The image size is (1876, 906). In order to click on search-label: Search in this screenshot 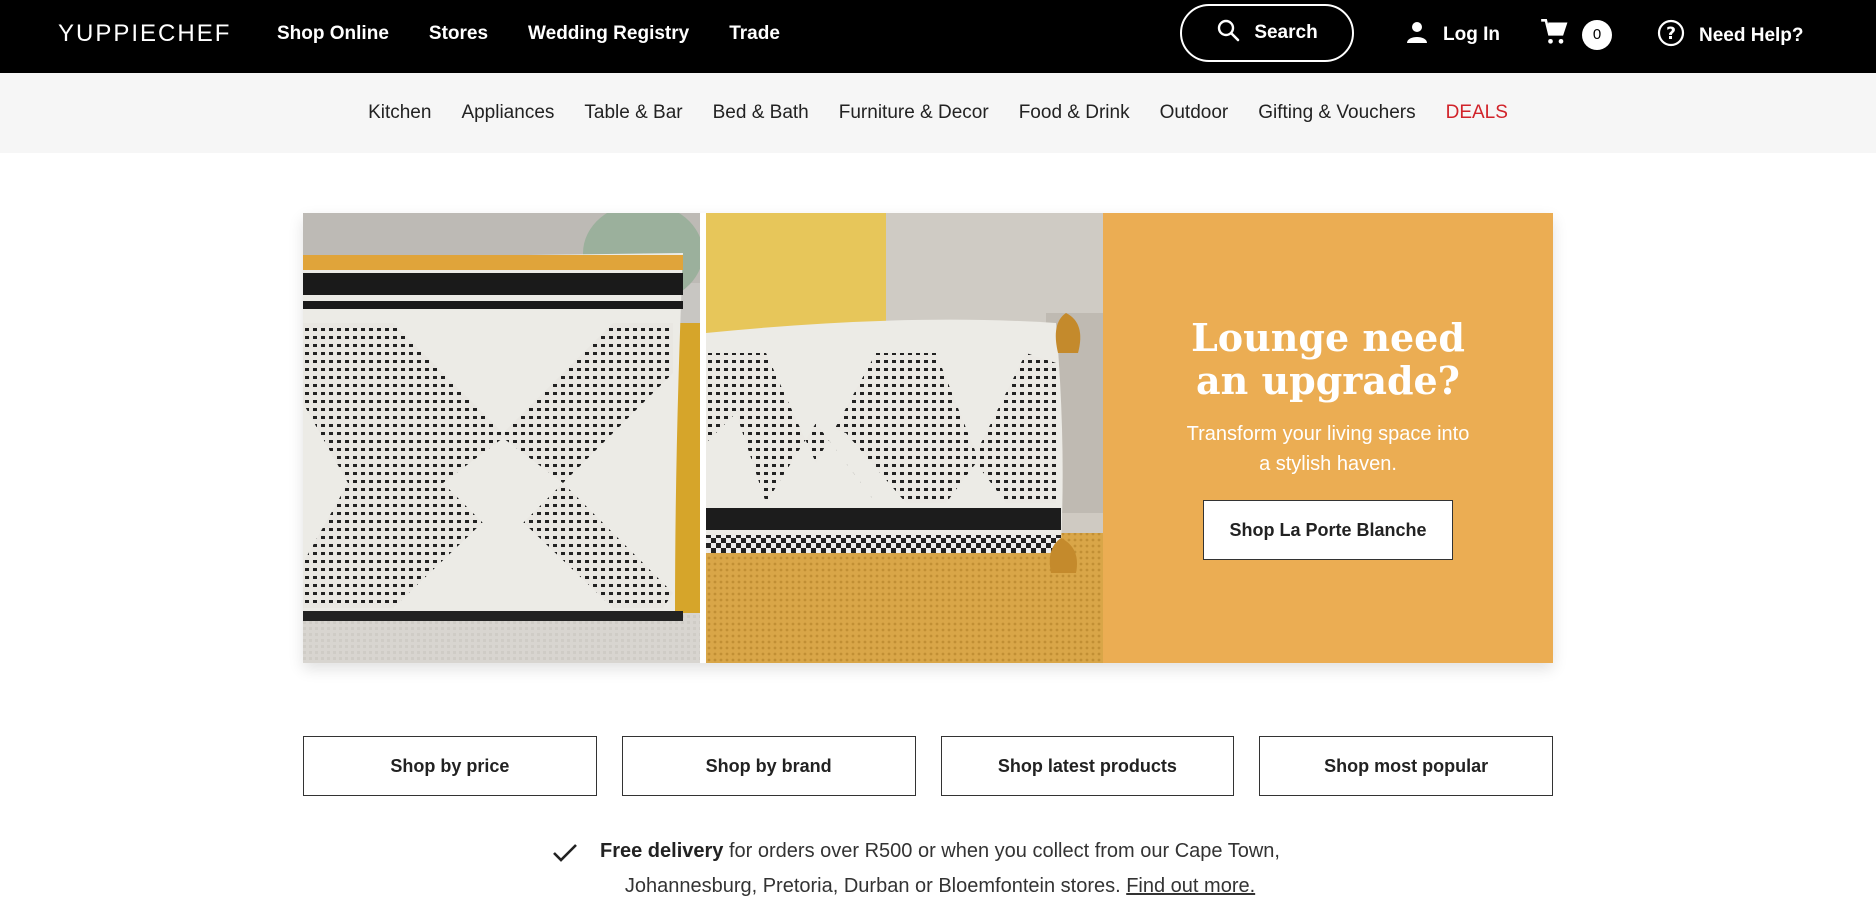, I will do `click(1286, 32)`.